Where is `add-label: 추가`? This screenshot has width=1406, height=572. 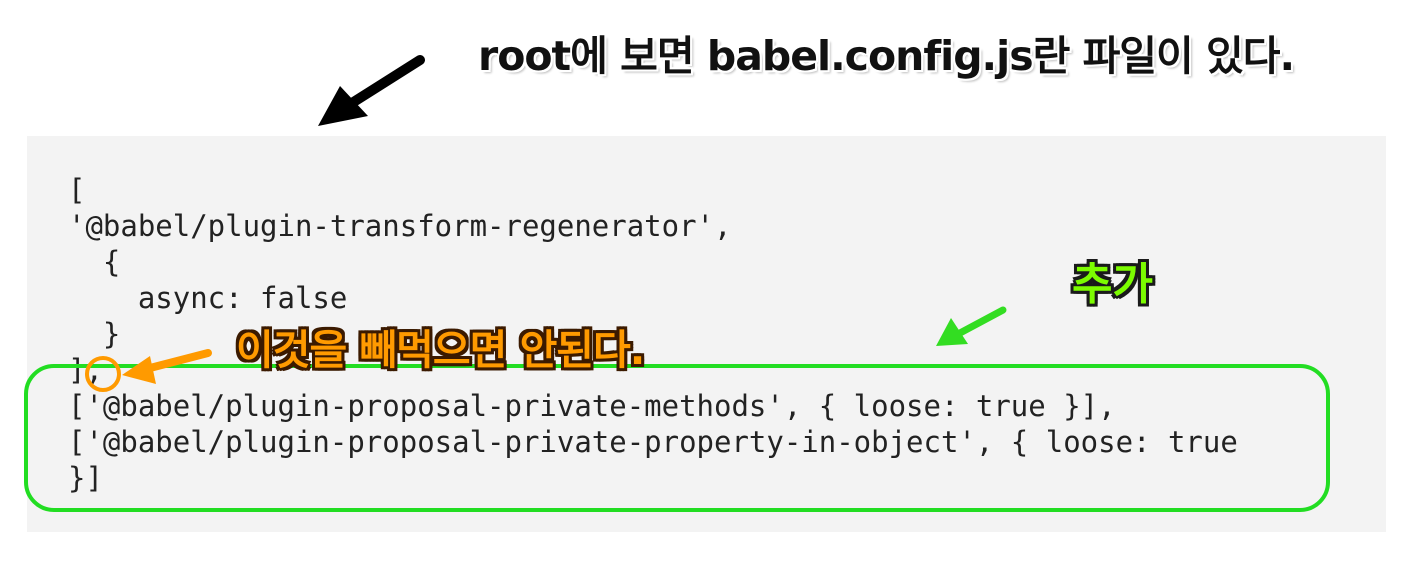 add-label: 추가 is located at coordinates (1112, 284).